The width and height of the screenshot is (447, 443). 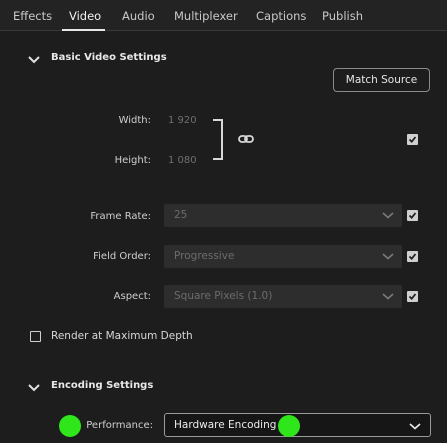 What do you see at coordinates (122, 336) in the screenshot?
I see `render-max-depth-label: Render at Maximum Depth` at bounding box center [122, 336].